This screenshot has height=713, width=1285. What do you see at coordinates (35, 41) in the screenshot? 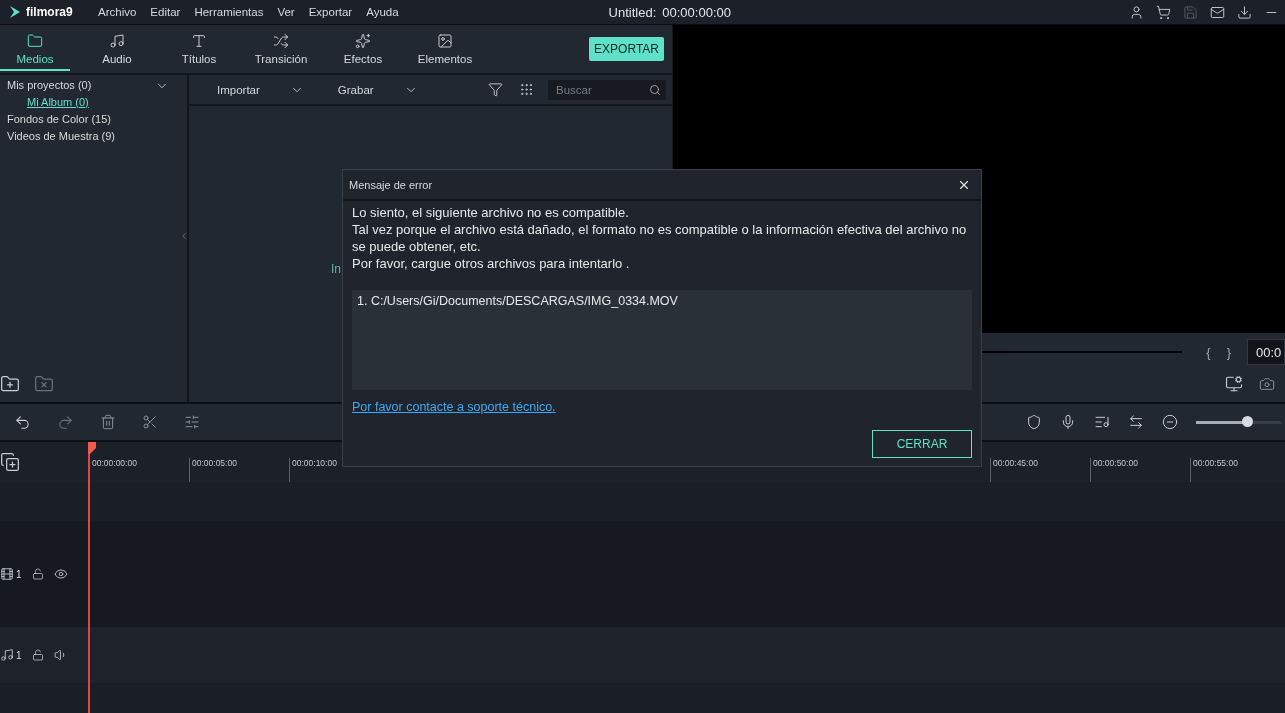
I see `folder-icon` at bounding box center [35, 41].